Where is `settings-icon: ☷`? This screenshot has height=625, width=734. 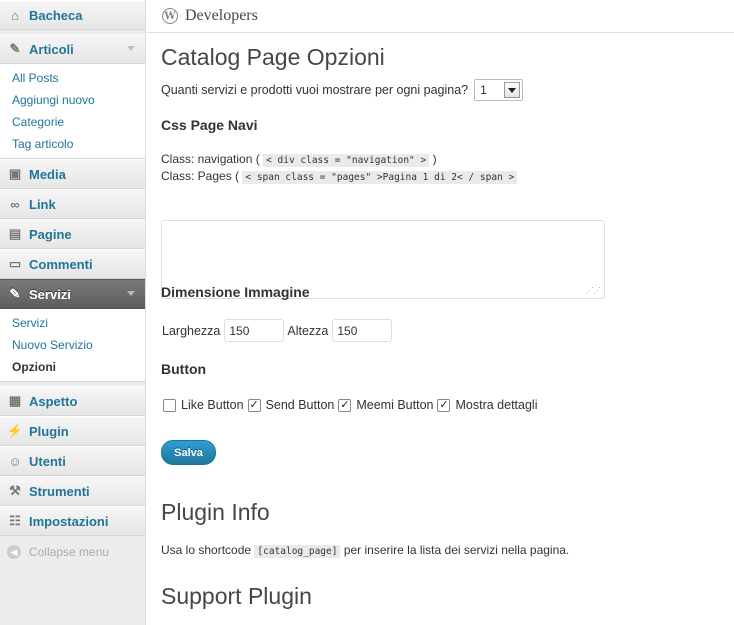 settings-icon: ☷ is located at coordinates (15, 520).